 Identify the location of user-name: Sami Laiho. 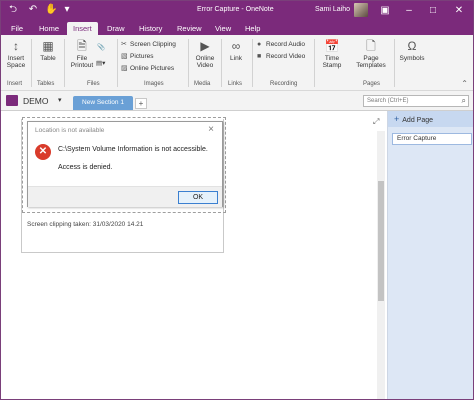
(332, 9).